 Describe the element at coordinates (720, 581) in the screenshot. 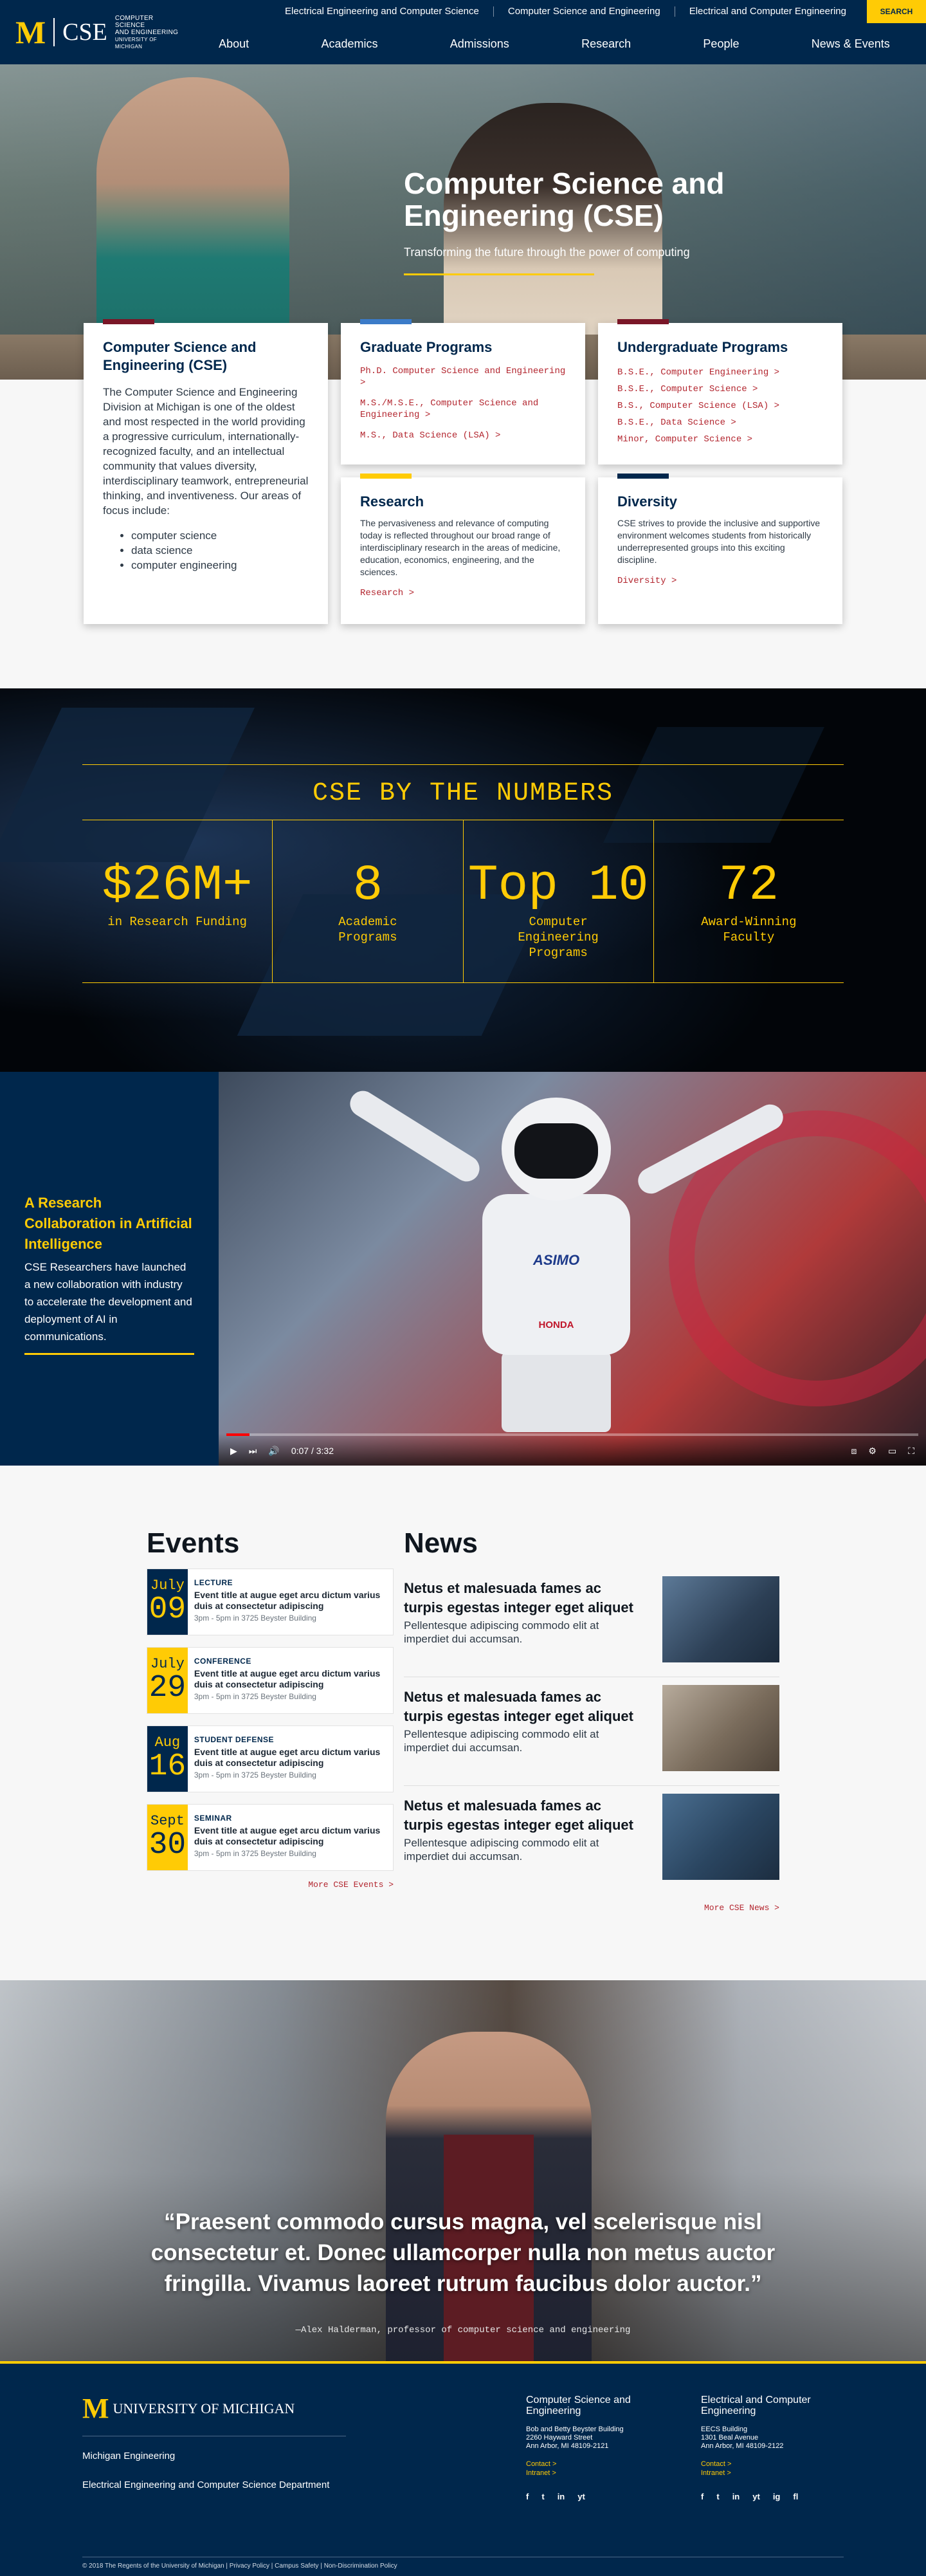

I see `link-diversity: Diversity >` at that location.